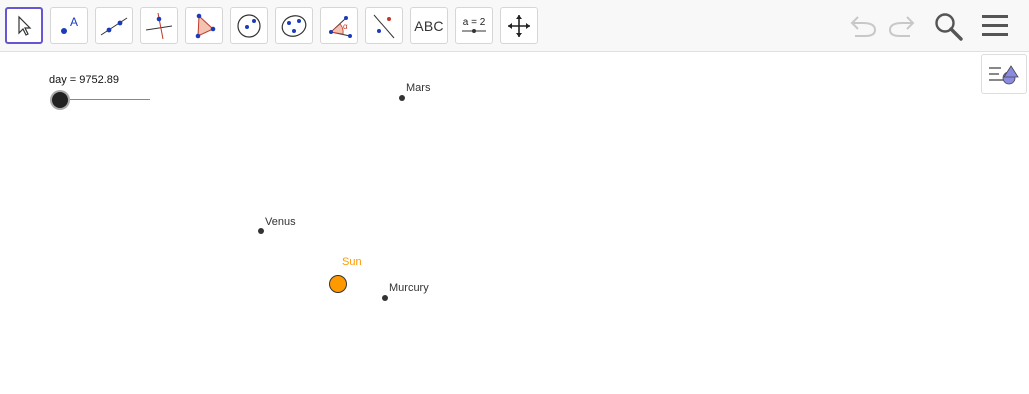  I want to click on day-slider-track, so click(105, 99).